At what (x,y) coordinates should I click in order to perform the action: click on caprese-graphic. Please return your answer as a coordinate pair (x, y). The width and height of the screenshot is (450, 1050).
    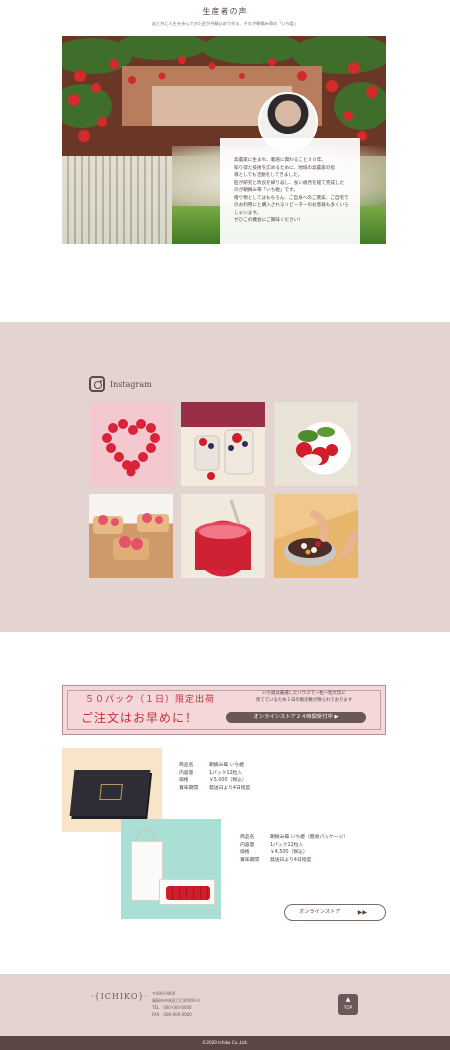
    Looking at the image, I should click on (317, 446).